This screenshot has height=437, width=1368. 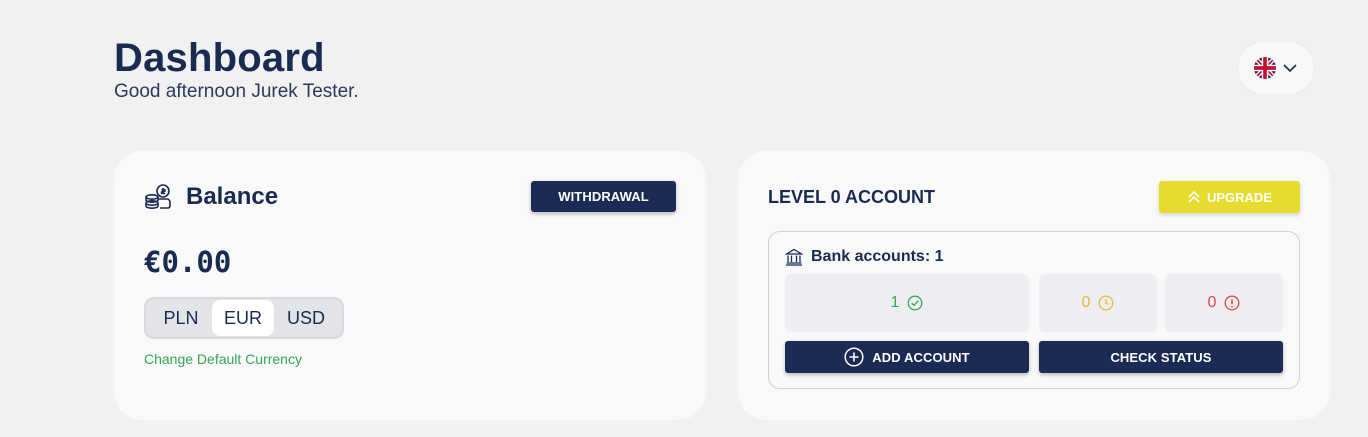 I want to click on upgrade-button: UPGRADE, so click(x=1229, y=197).